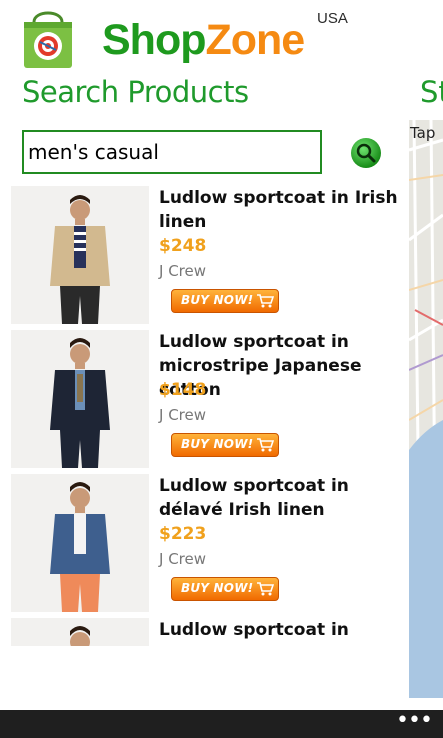 The height and width of the screenshot is (738, 443). I want to click on product-price: $223, so click(183, 534).